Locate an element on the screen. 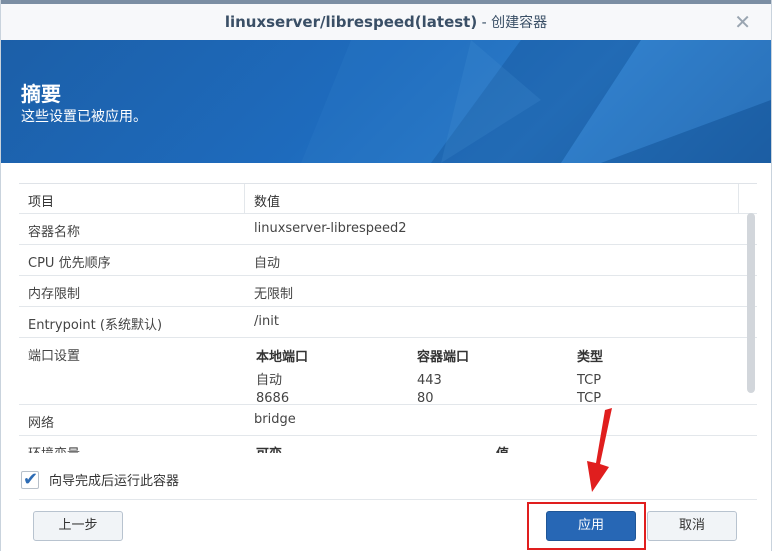 The image size is (772, 551). row-label: CPU 优先顺序 is located at coordinates (69, 263).